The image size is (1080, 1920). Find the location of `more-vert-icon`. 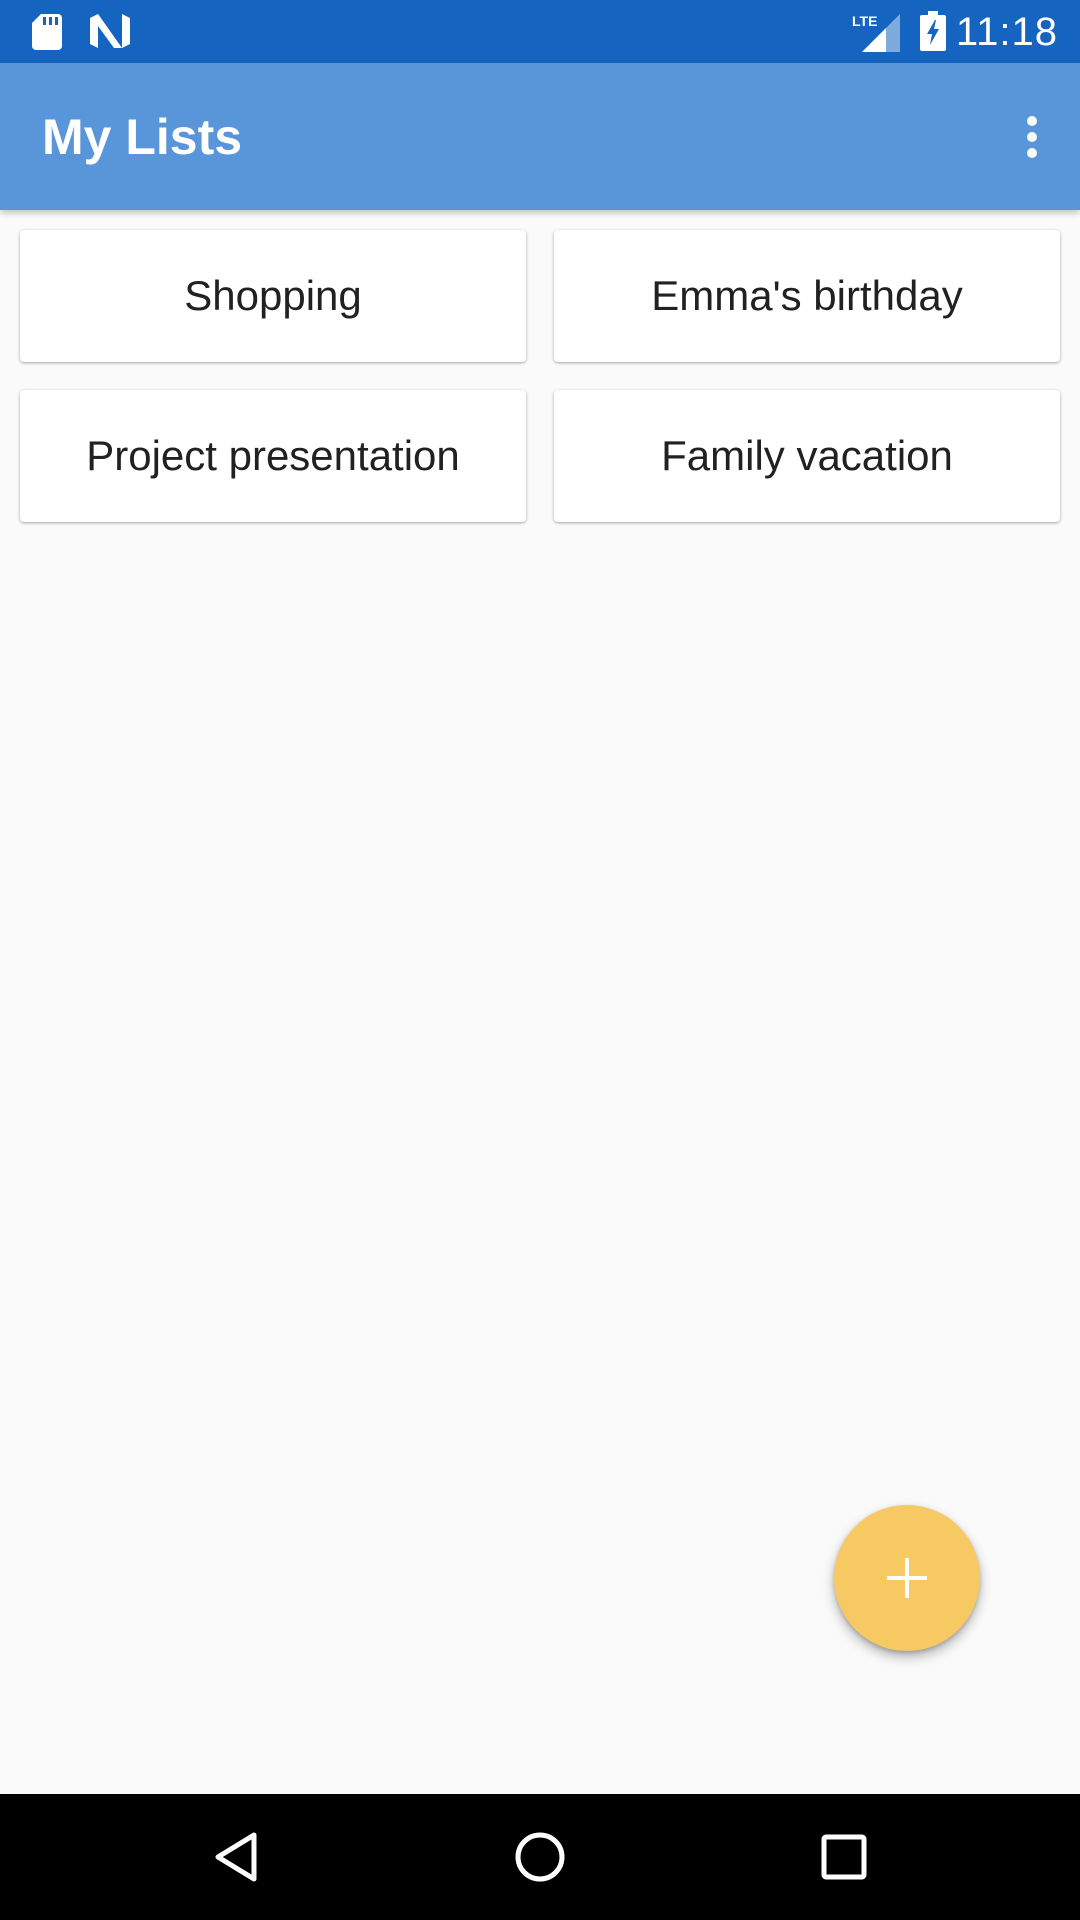

more-vert-icon is located at coordinates (1032, 137).